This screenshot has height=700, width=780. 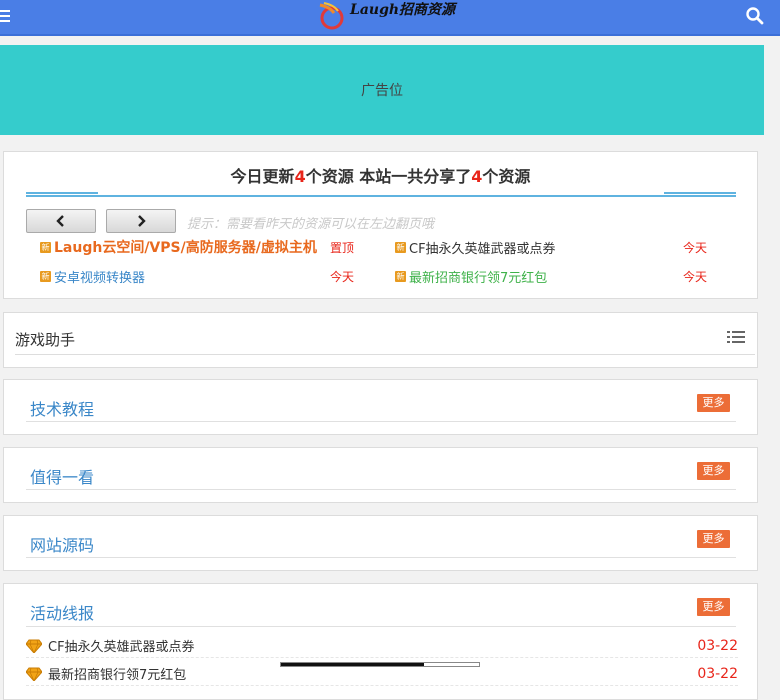 I want to click on tutorial-more-button: 更多, so click(x=713, y=403).